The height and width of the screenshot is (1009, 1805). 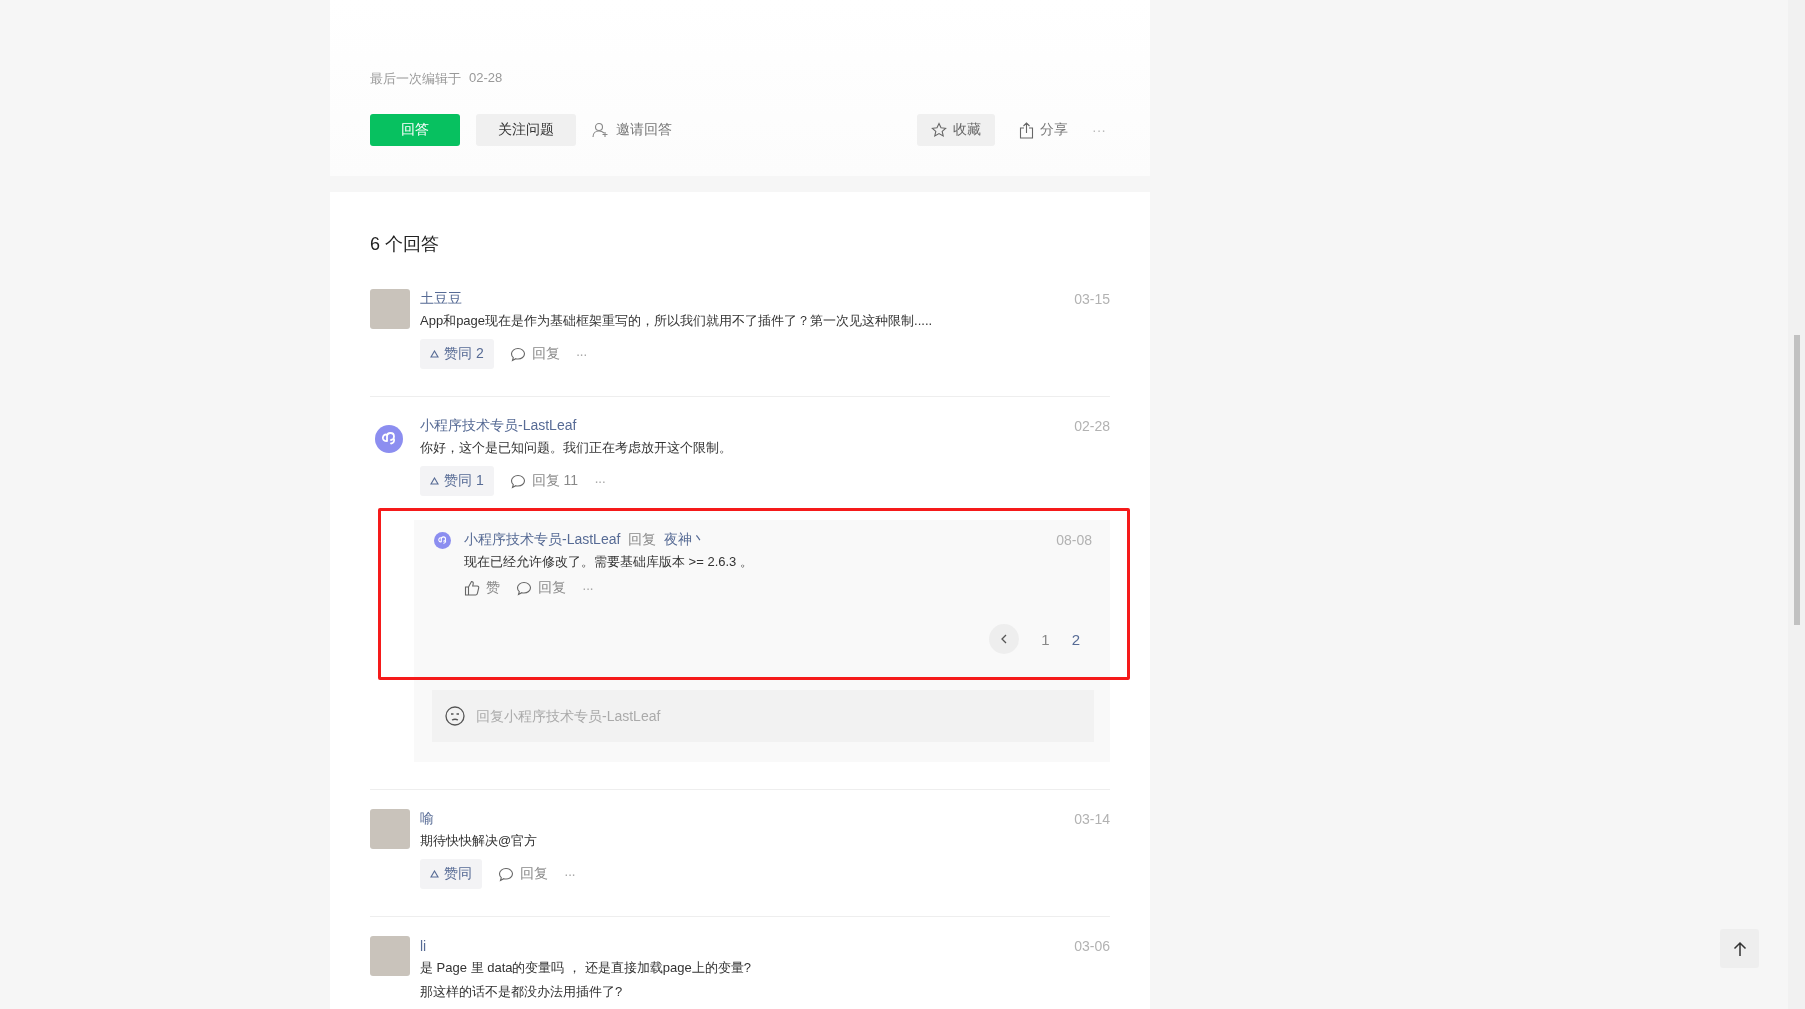 I want to click on author-link: li, so click(x=423, y=946).